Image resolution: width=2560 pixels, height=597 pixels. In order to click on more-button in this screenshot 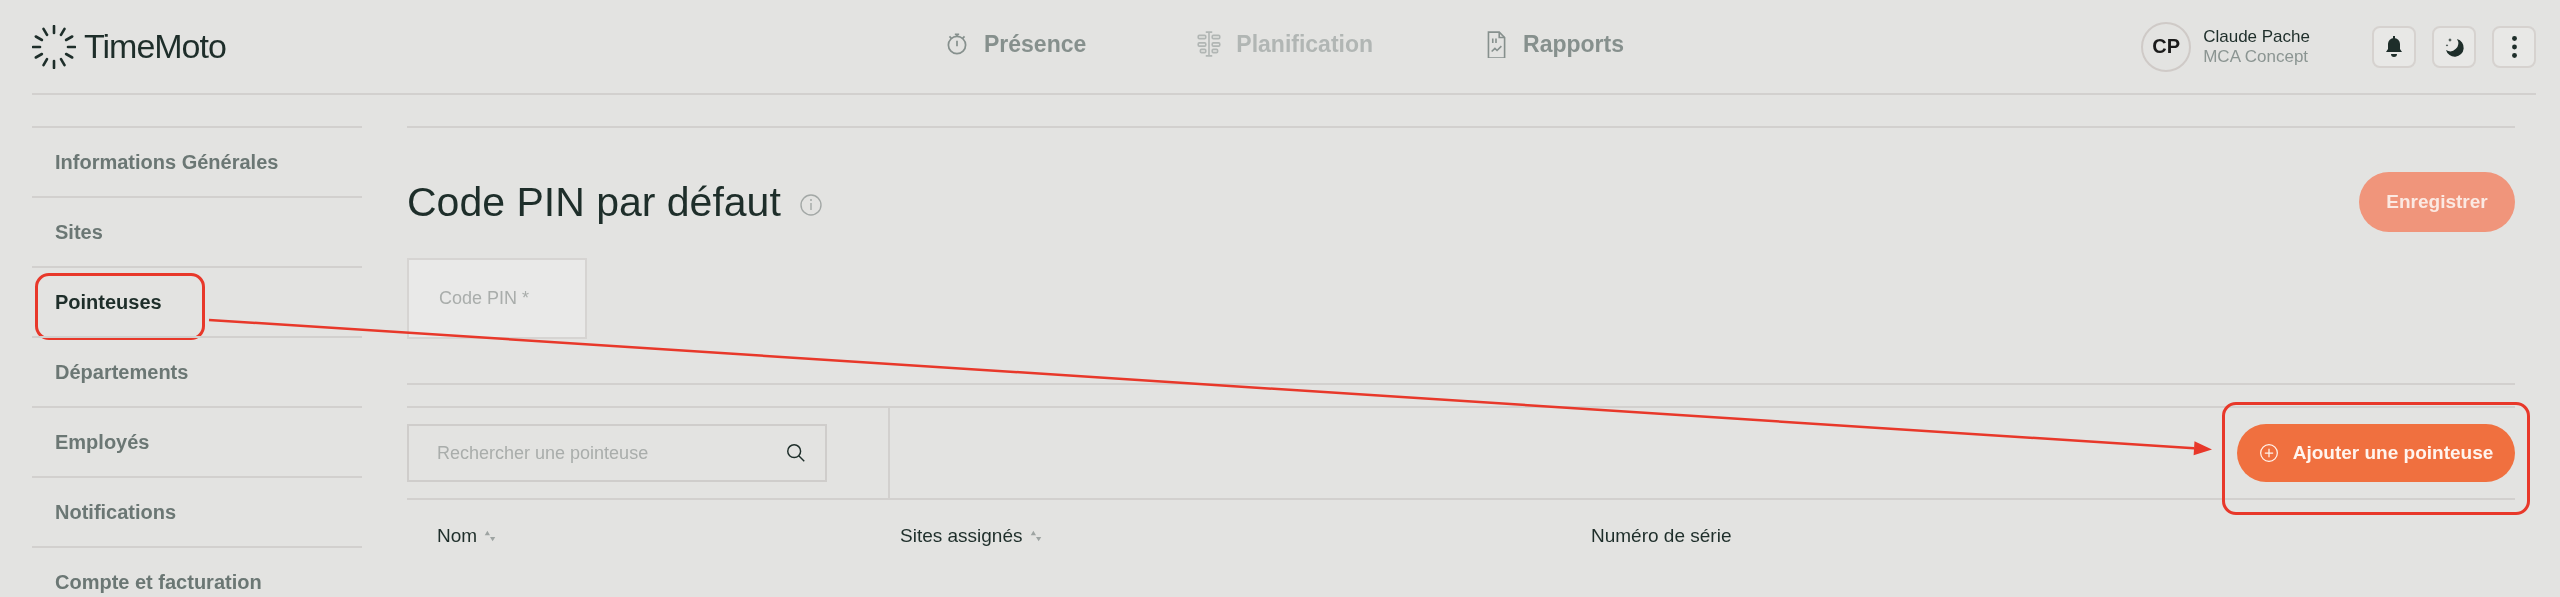, I will do `click(2514, 46)`.